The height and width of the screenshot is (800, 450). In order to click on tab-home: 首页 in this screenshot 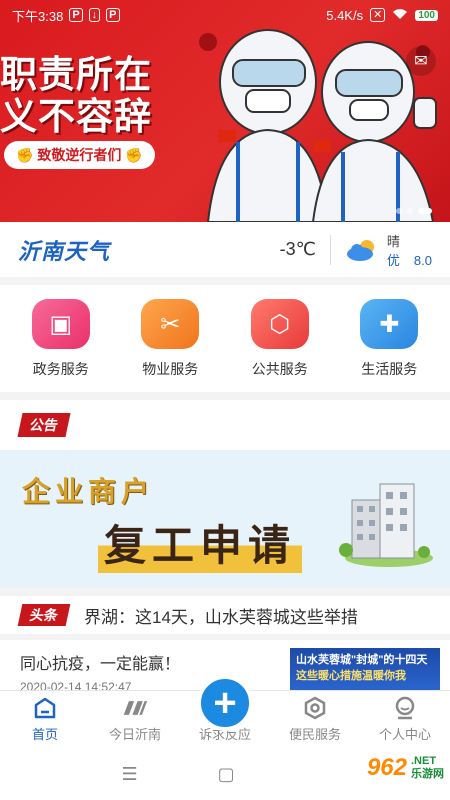, I will do `click(45, 719)`.